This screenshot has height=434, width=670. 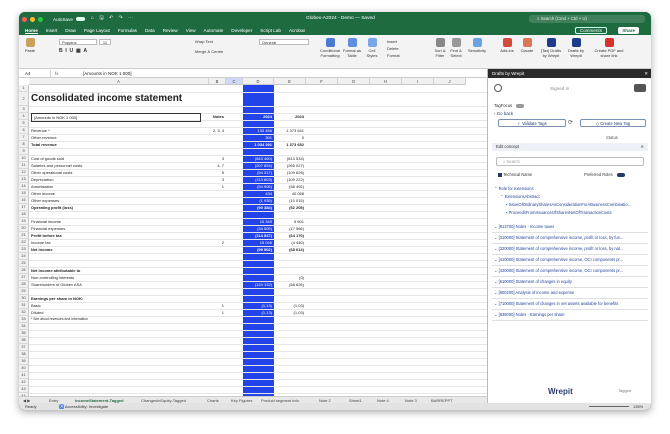 I want to click on delete-cells-button: Delete, so click(x=393, y=48).